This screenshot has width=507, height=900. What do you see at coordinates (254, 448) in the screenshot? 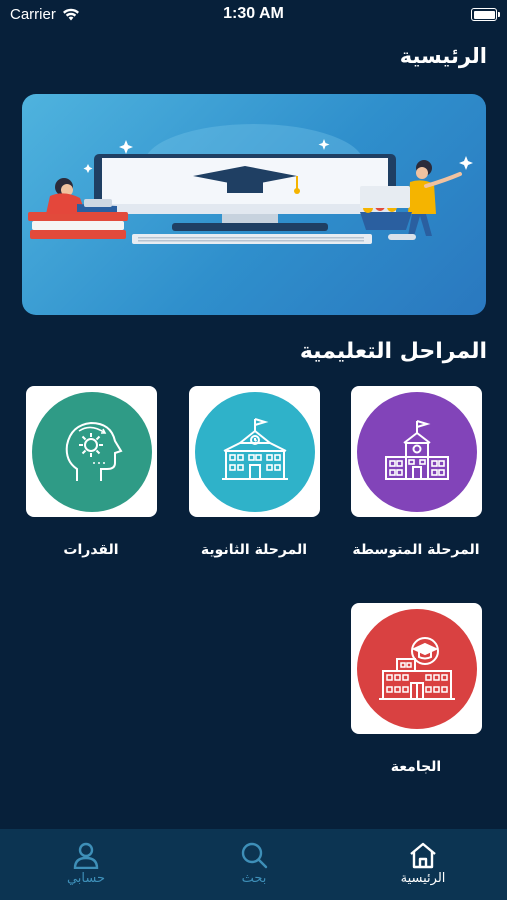
I see `school-clock-building-icon` at bounding box center [254, 448].